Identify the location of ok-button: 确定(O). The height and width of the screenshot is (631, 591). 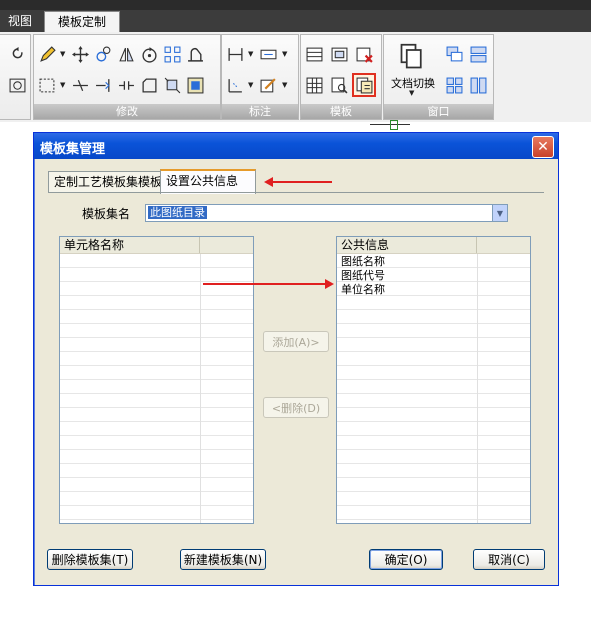
(406, 559).